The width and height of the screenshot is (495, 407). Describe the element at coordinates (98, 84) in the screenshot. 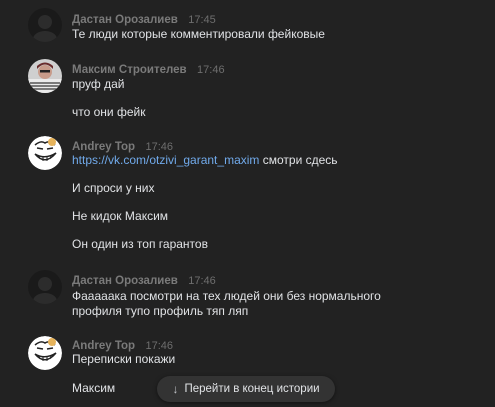

I see `message-text: пруф дай` at that location.